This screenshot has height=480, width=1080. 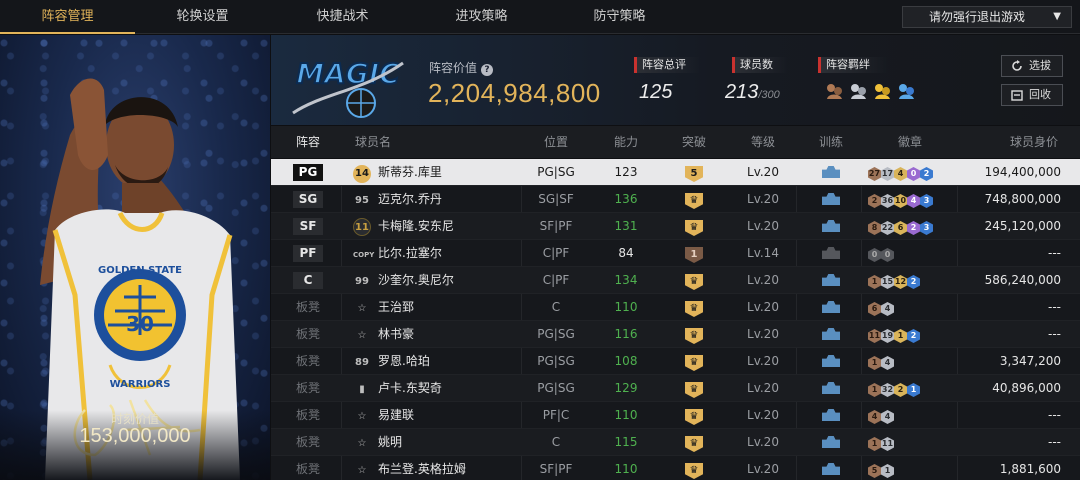 What do you see at coordinates (1032, 95) in the screenshot?
I see `recall-button: 回收` at bounding box center [1032, 95].